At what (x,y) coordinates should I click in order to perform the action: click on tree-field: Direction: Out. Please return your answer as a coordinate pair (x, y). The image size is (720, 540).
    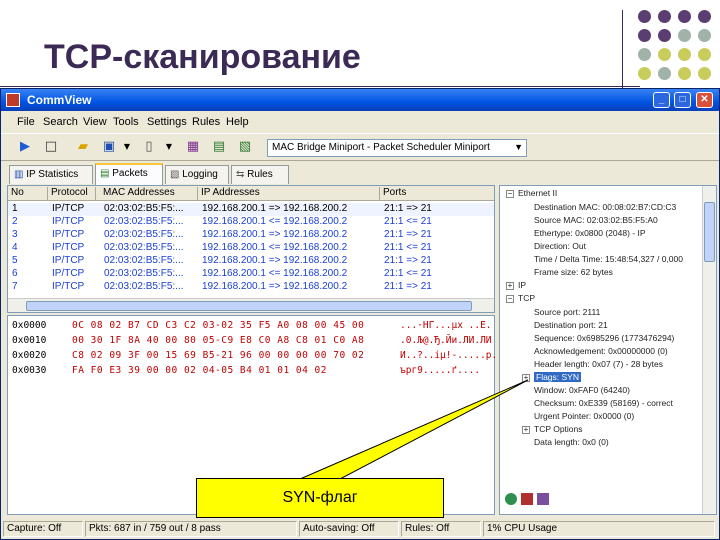
    Looking at the image, I should click on (560, 246).